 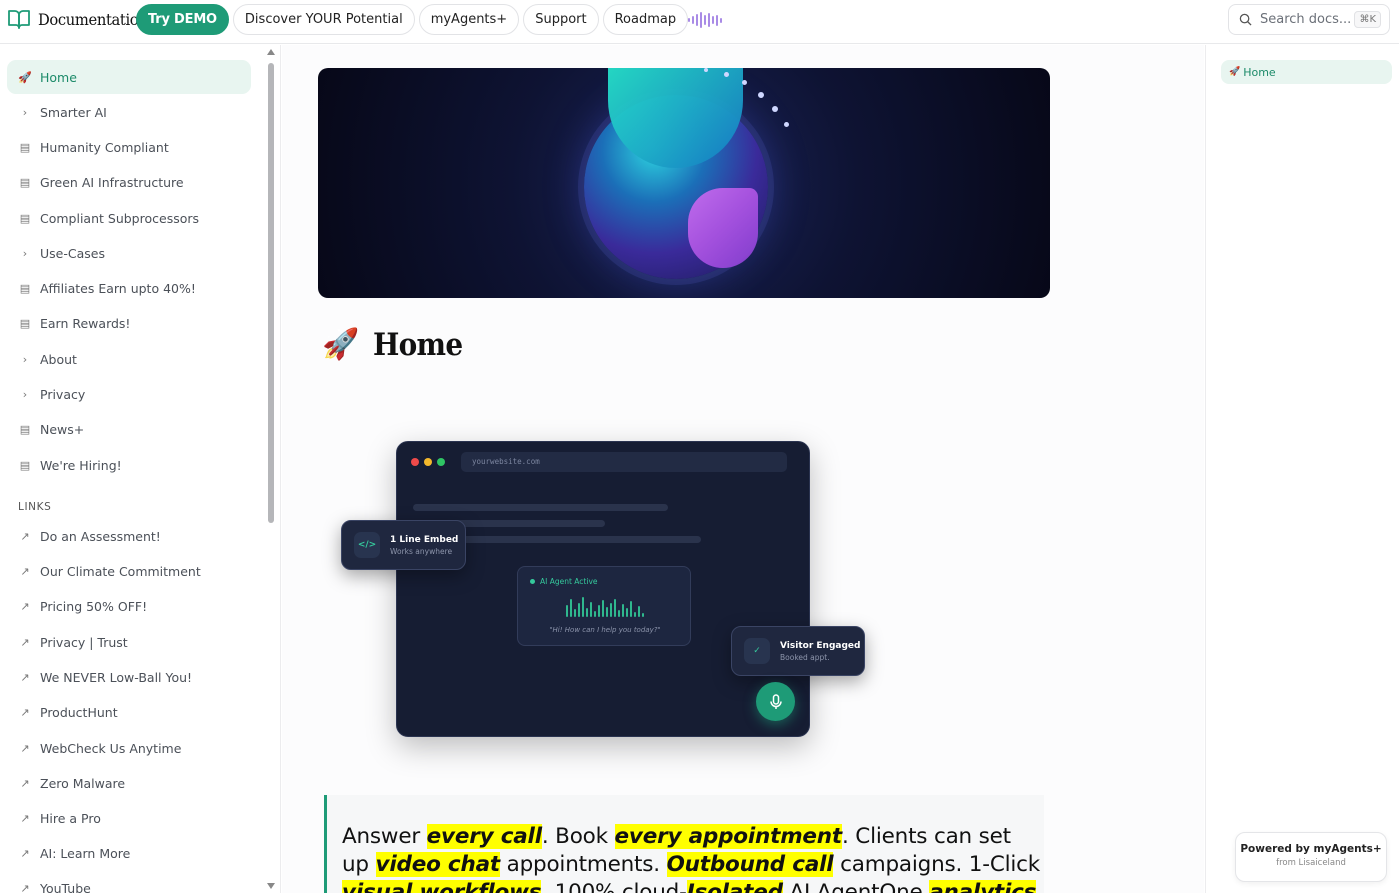 I want to click on toc-item-home: 🚀 Home, so click(x=1306, y=72).